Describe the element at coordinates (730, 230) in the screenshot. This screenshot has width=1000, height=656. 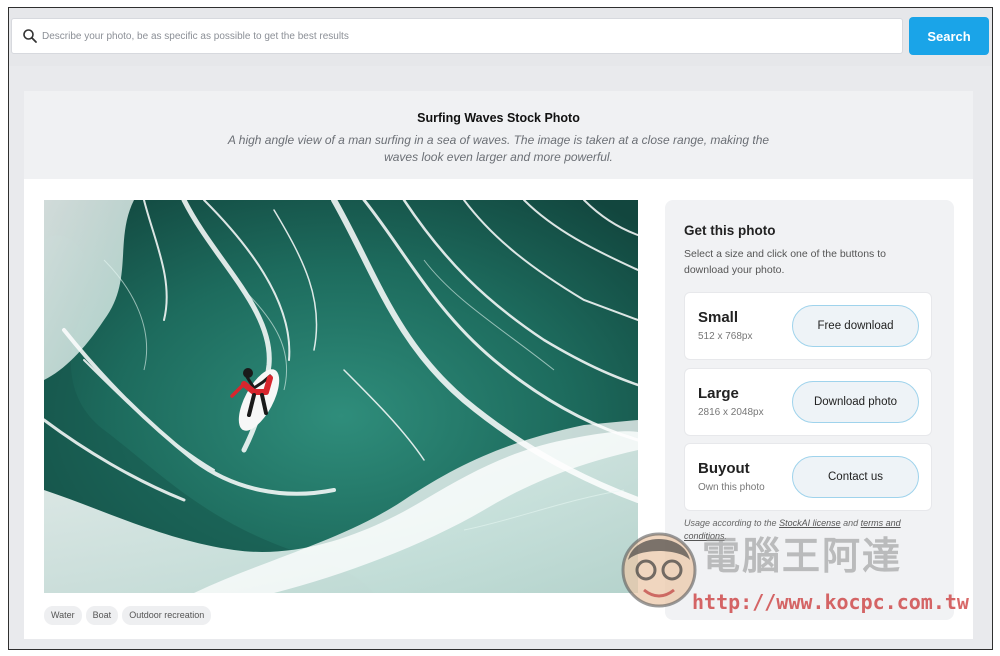
I see `panel-title: Get this photo` at that location.